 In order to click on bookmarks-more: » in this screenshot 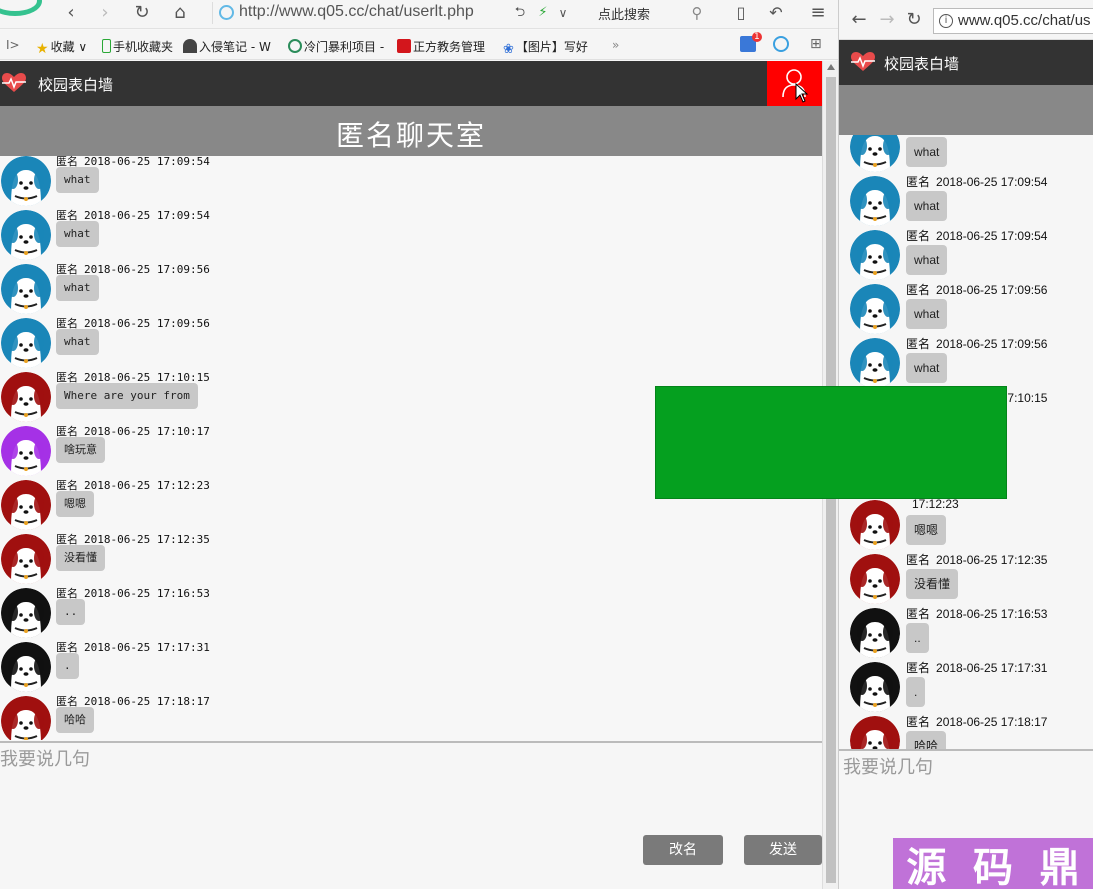, I will do `click(615, 45)`.